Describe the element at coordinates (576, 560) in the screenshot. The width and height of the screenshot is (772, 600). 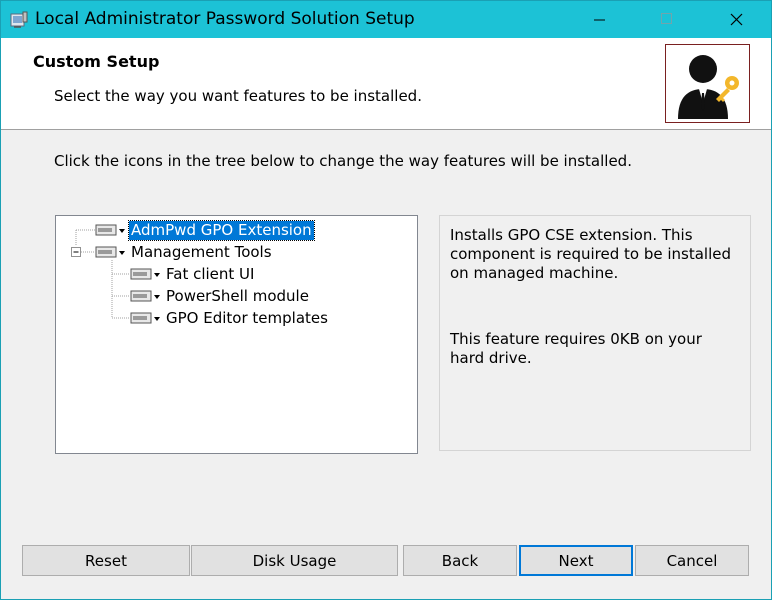
I see `next-button: Next` at that location.